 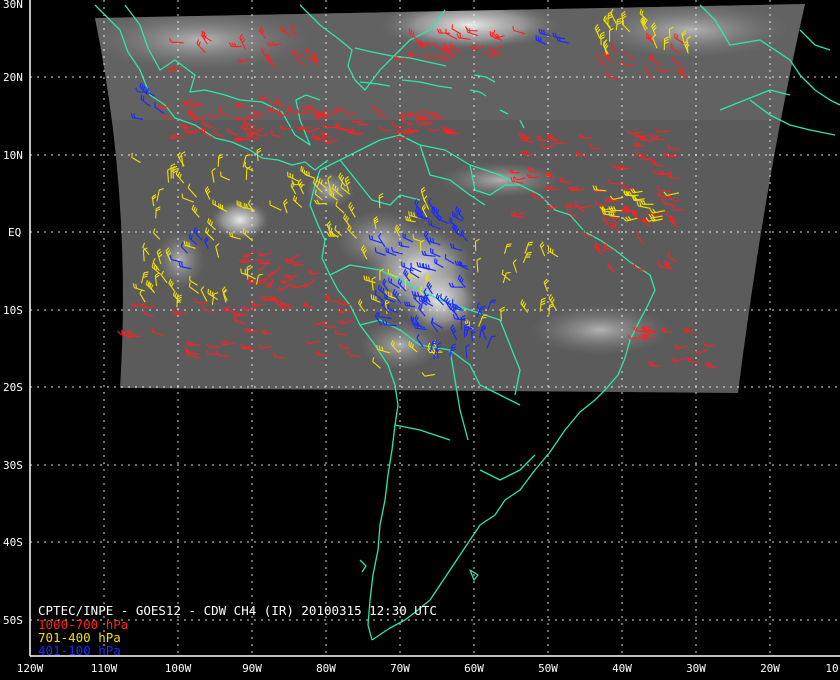 What do you see at coordinates (622, 668) in the screenshot?
I see `lon-label-40w: 40W` at bounding box center [622, 668].